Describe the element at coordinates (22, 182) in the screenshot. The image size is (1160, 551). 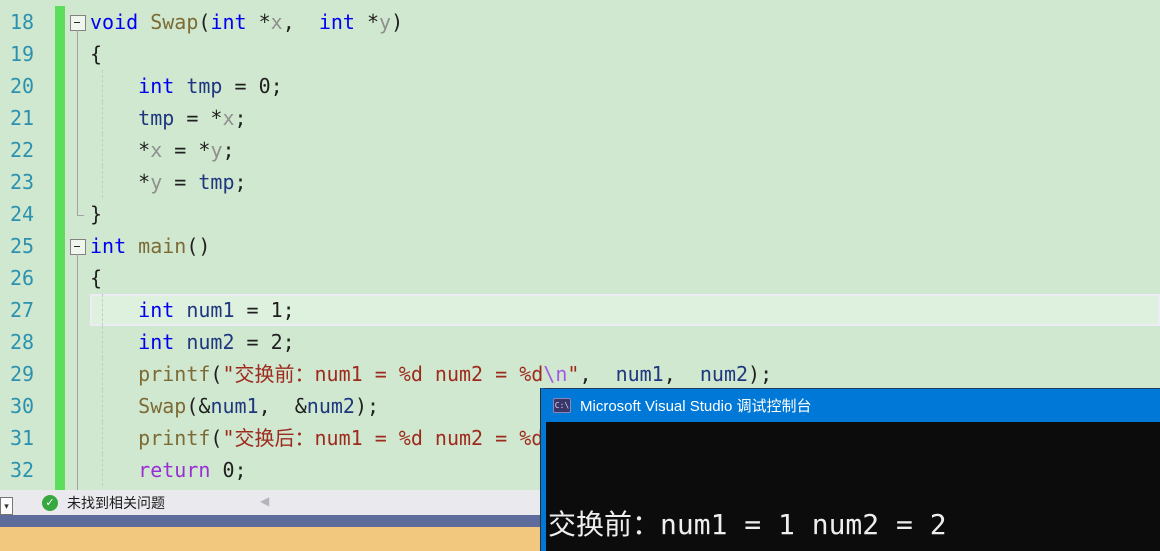
I see `line-number: 23` at that location.